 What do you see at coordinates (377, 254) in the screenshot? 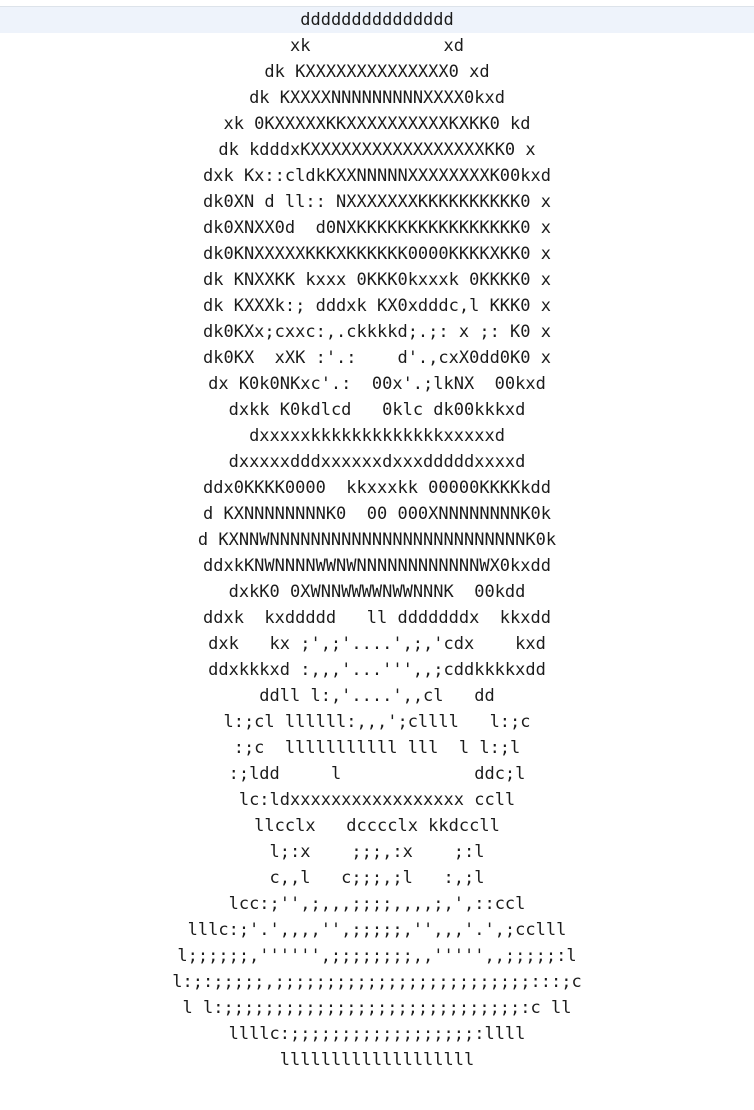
I see `ascii-line: dk0KNXXXXXKKKXKKKKKK0000KKKKXKK0 x` at bounding box center [377, 254].